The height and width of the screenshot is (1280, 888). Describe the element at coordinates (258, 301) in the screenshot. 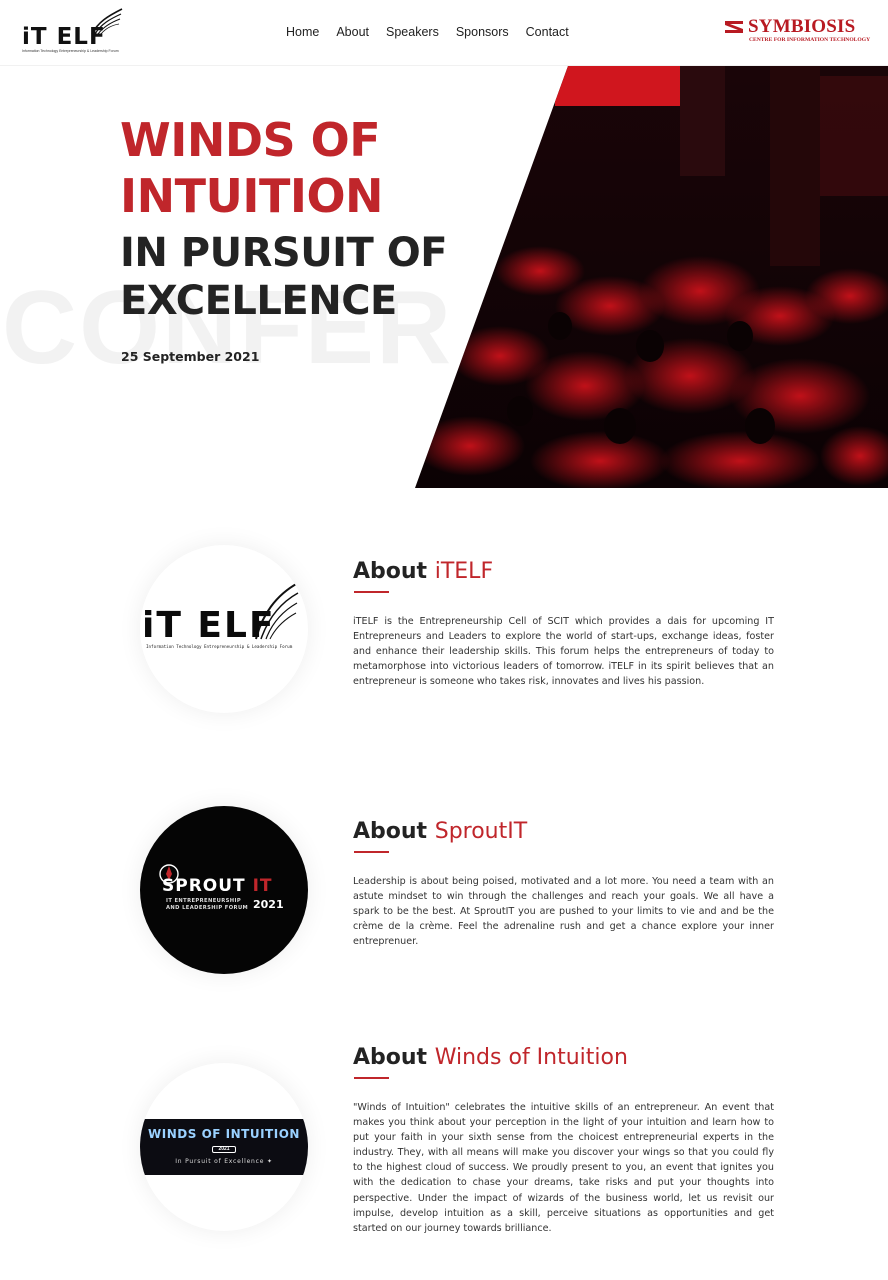

I see `hero-subtitle-line2: EXCELLENCE` at that location.